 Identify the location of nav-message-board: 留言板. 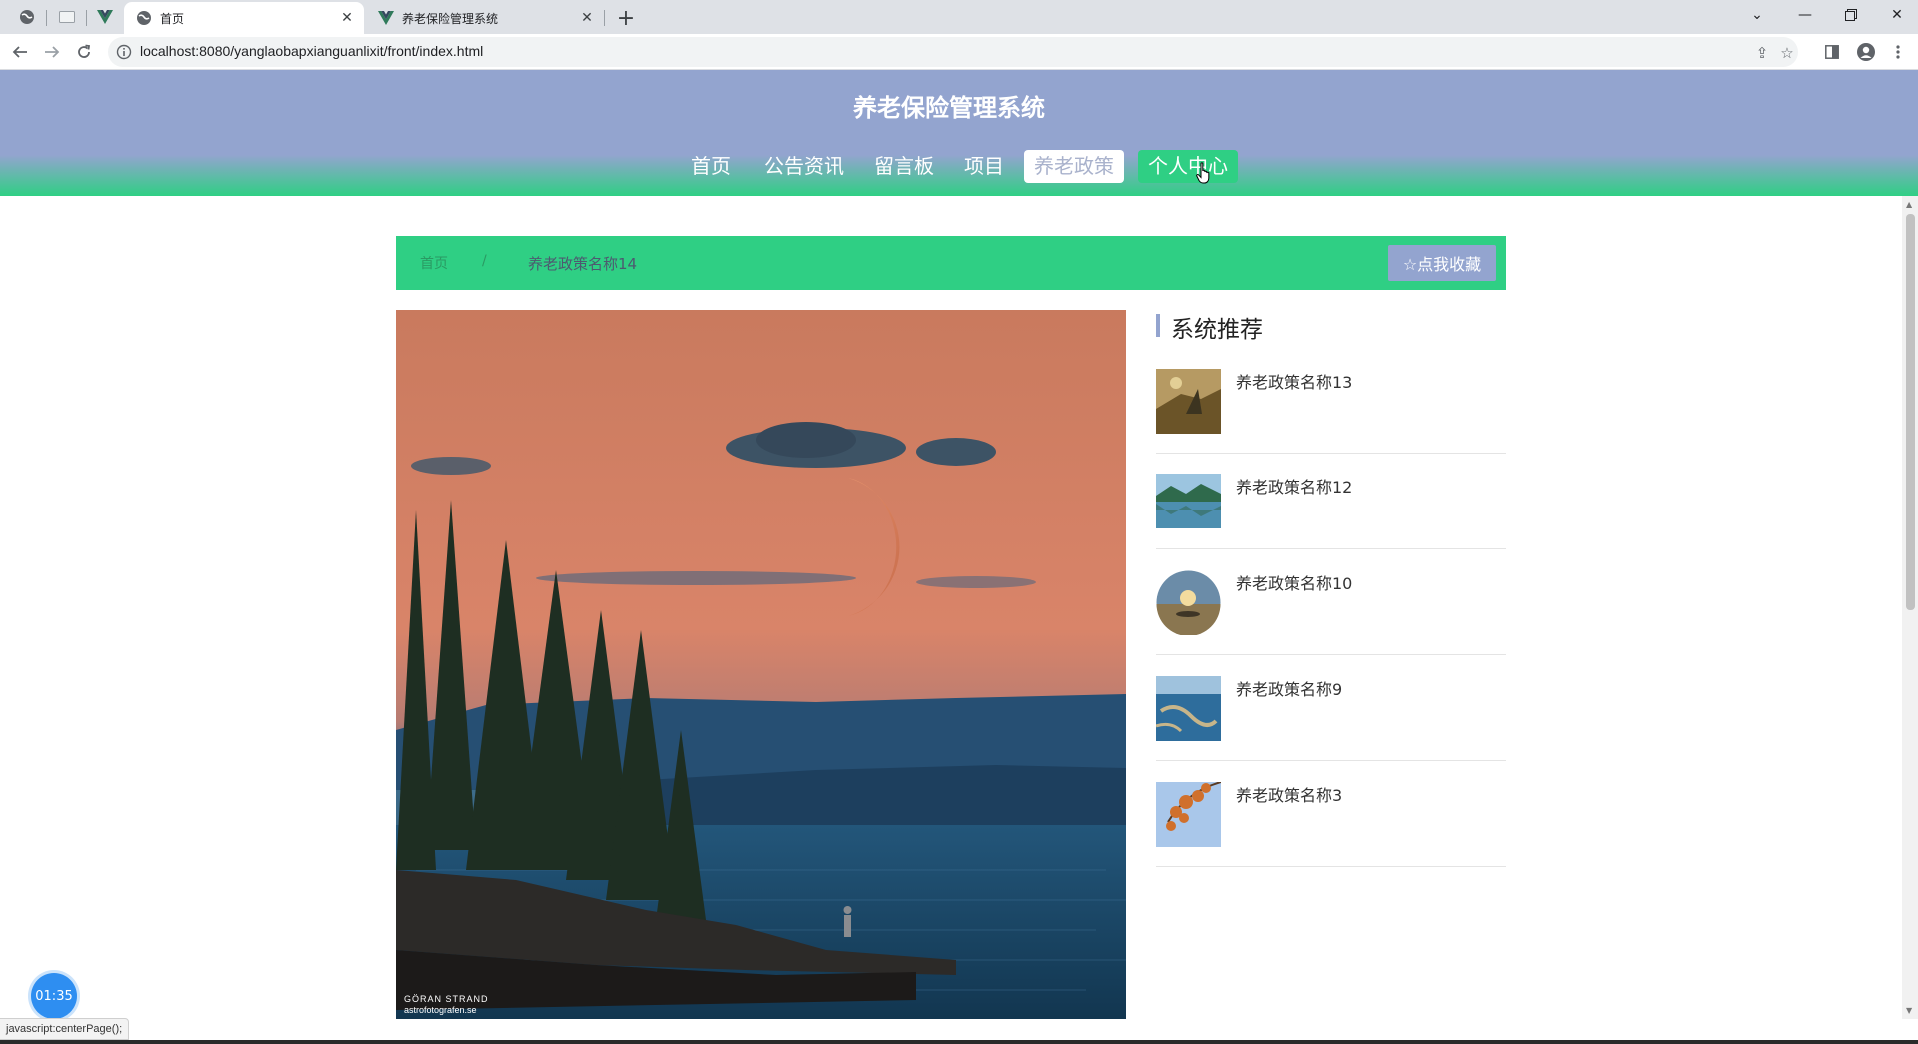
(904, 166).